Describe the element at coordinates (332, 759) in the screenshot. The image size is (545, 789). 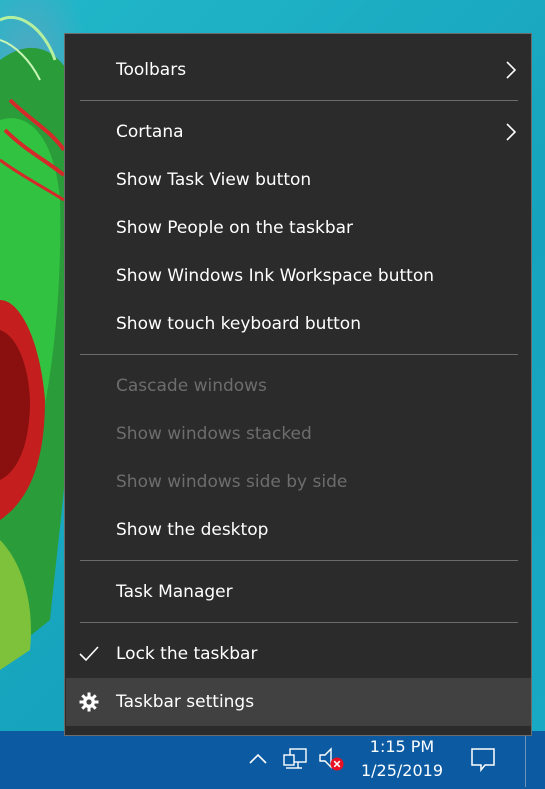
I see `volume-muted-icon` at that location.